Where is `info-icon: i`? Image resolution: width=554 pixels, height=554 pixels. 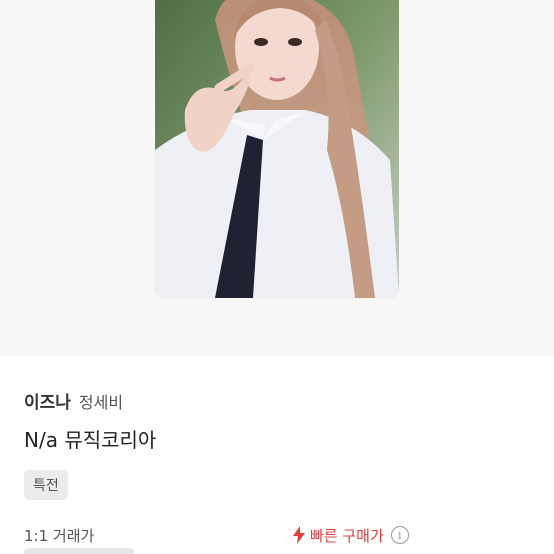
info-icon: i is located at coordinates (399, 535).